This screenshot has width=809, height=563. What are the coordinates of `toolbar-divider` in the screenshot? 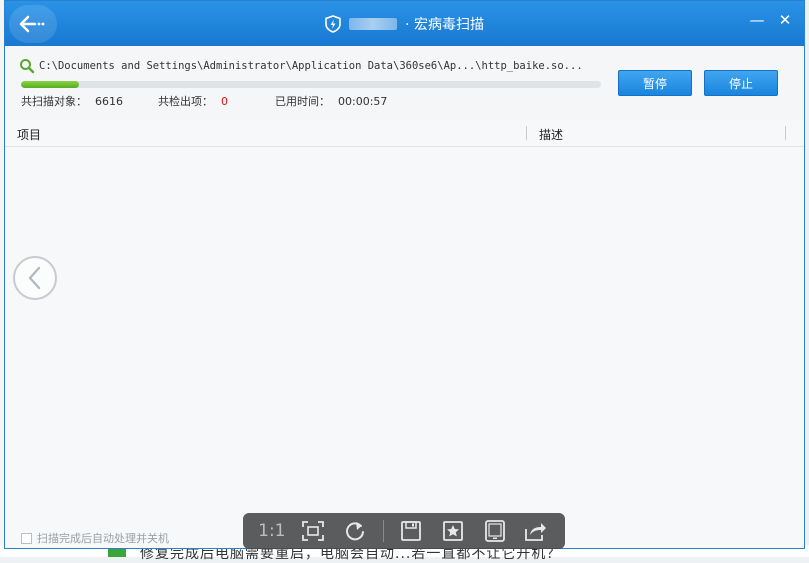 It's located at (383, 531).